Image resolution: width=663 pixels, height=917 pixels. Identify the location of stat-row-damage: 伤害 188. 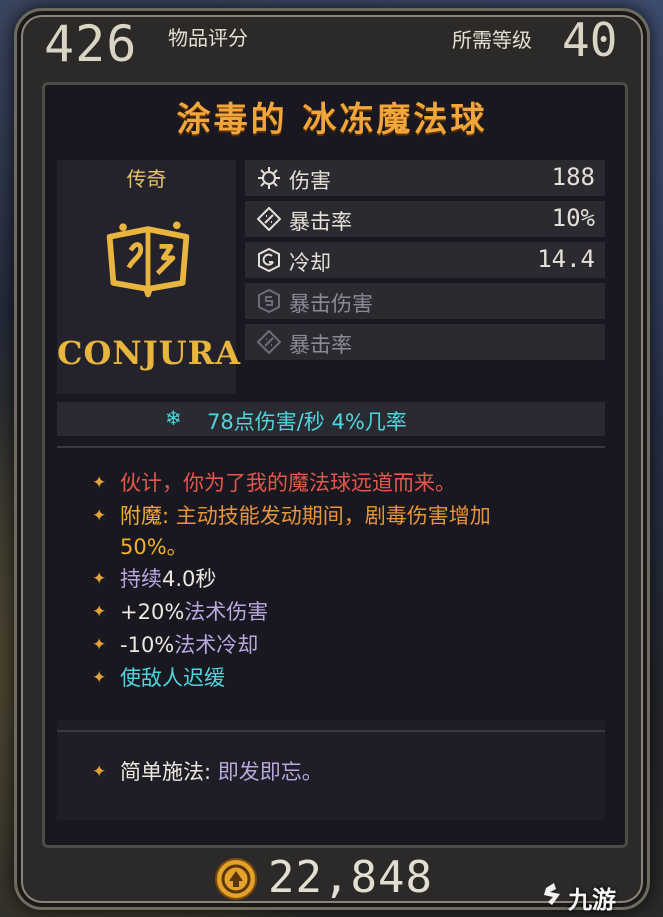
(425, 178).